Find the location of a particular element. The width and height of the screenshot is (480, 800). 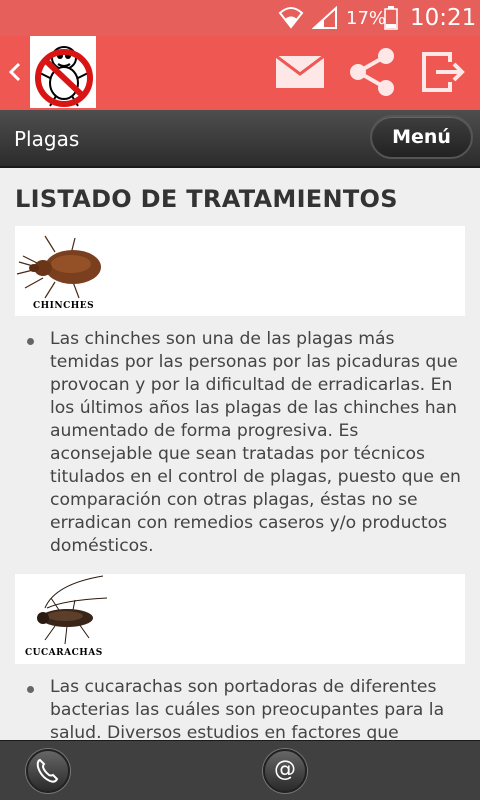

exit-icon is located at coordinates (444, 72).